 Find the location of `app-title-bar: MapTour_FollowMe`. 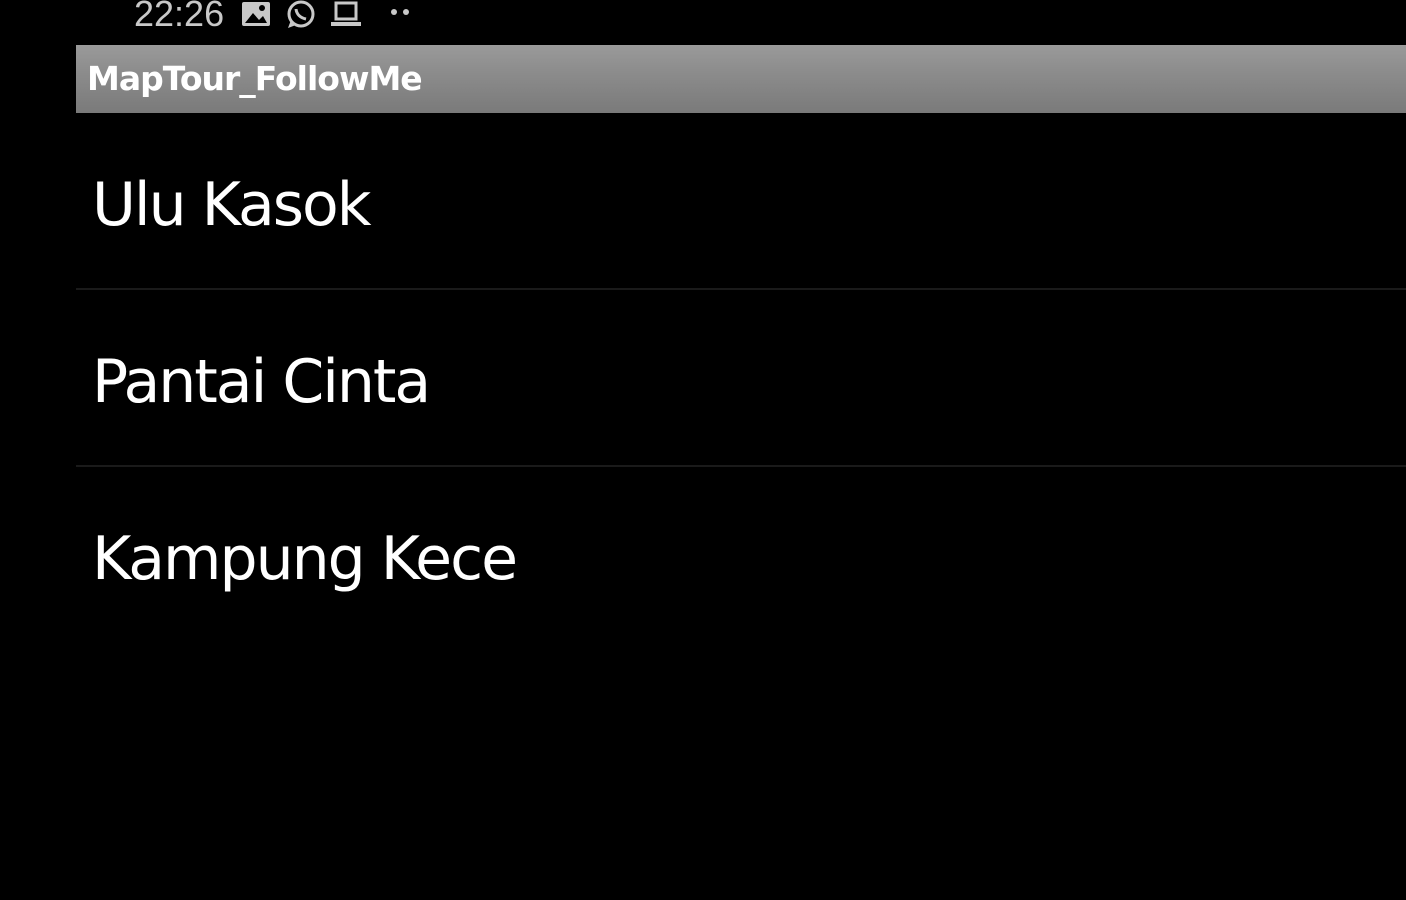

app-title-bar: MapTour_FollowMe is located at coordinates (741, 79).